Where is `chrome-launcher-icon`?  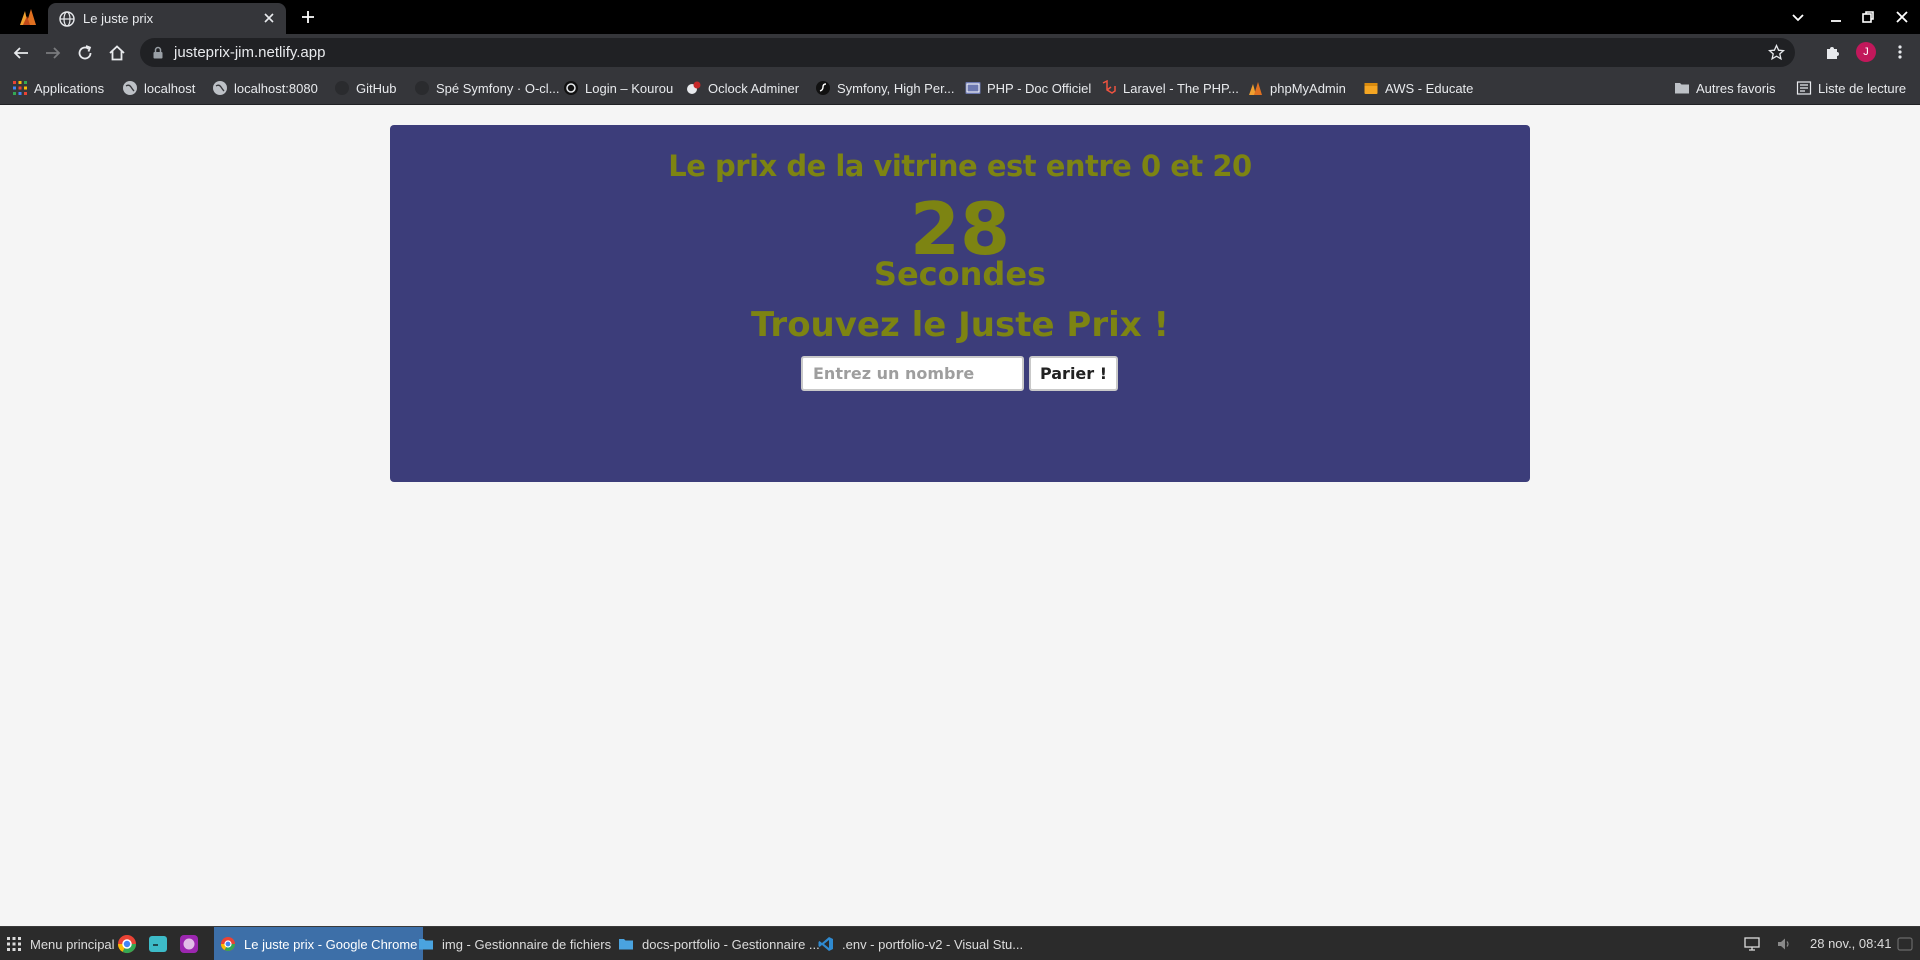
chrome-launcher-icon is located at coordinates (127, 944).